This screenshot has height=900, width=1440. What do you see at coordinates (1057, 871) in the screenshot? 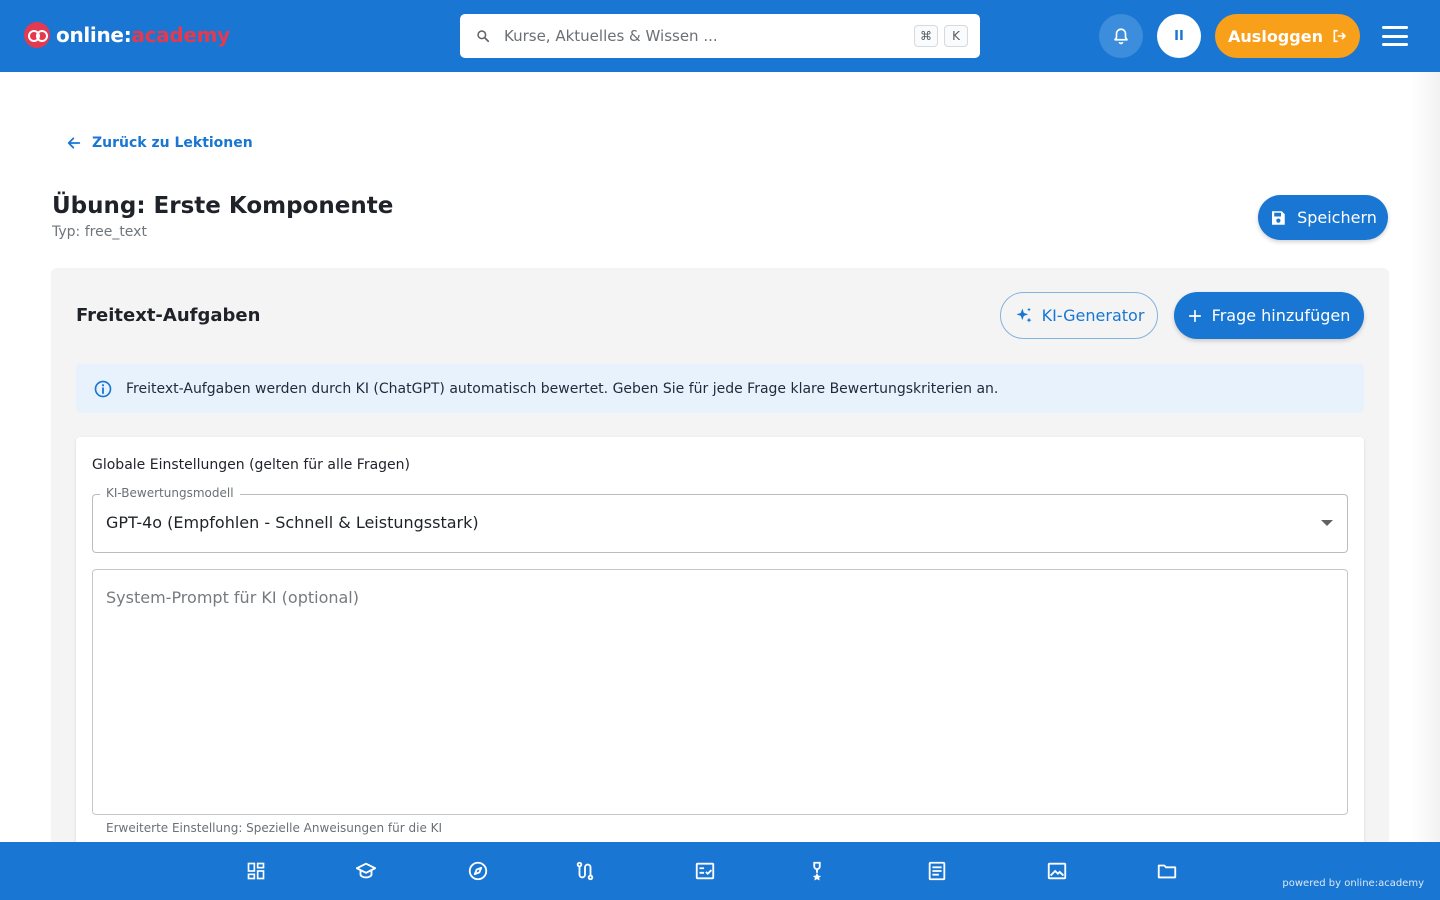
I see `nav-image-icon` at bounding box center [1057, 871].